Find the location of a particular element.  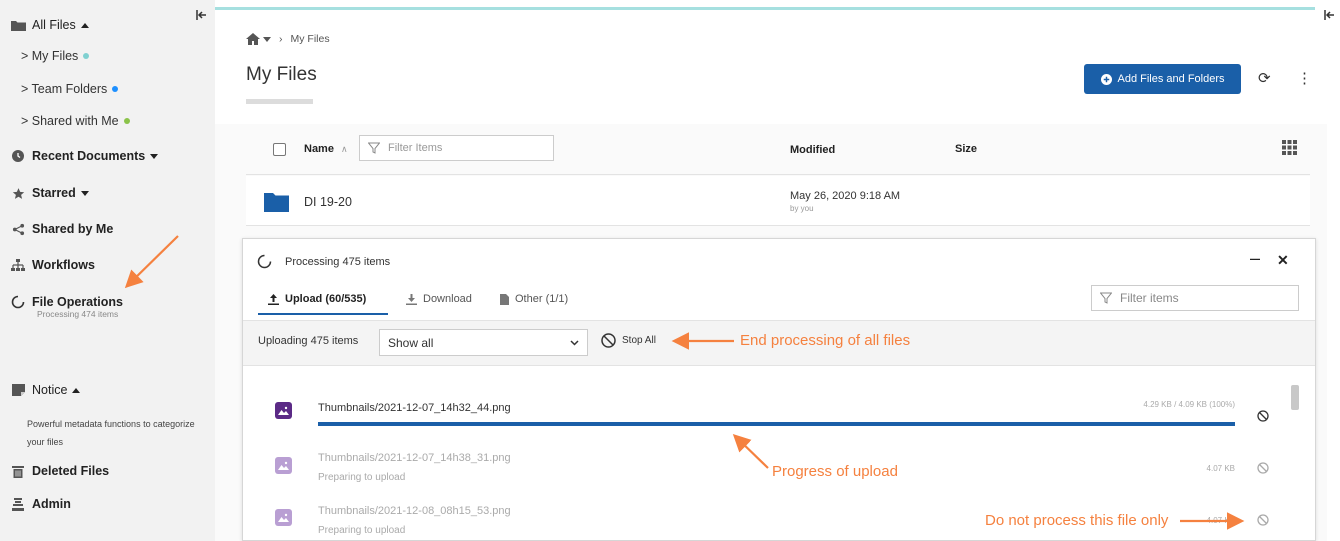

tab-label: Other (1/1) is located at coordinates (542, 299).